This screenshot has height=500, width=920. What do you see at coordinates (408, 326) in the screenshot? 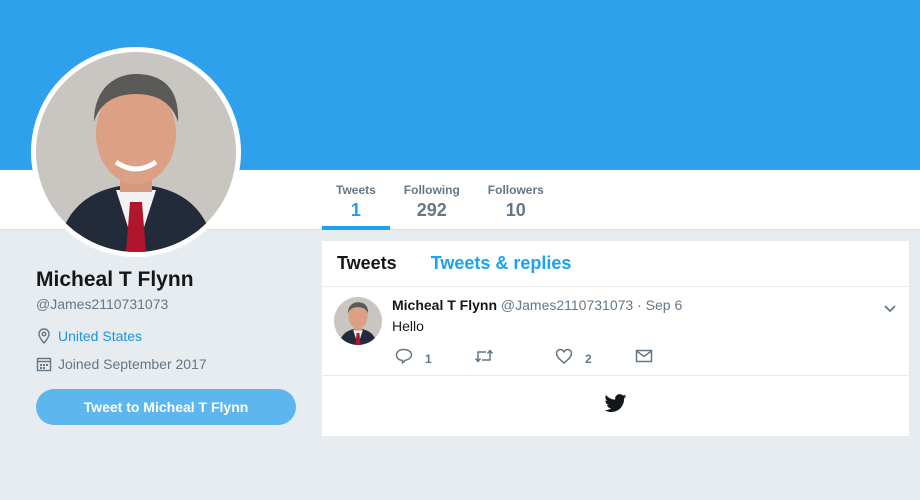
I see `tweet-text: Hello` at bounding box center [408, 326].